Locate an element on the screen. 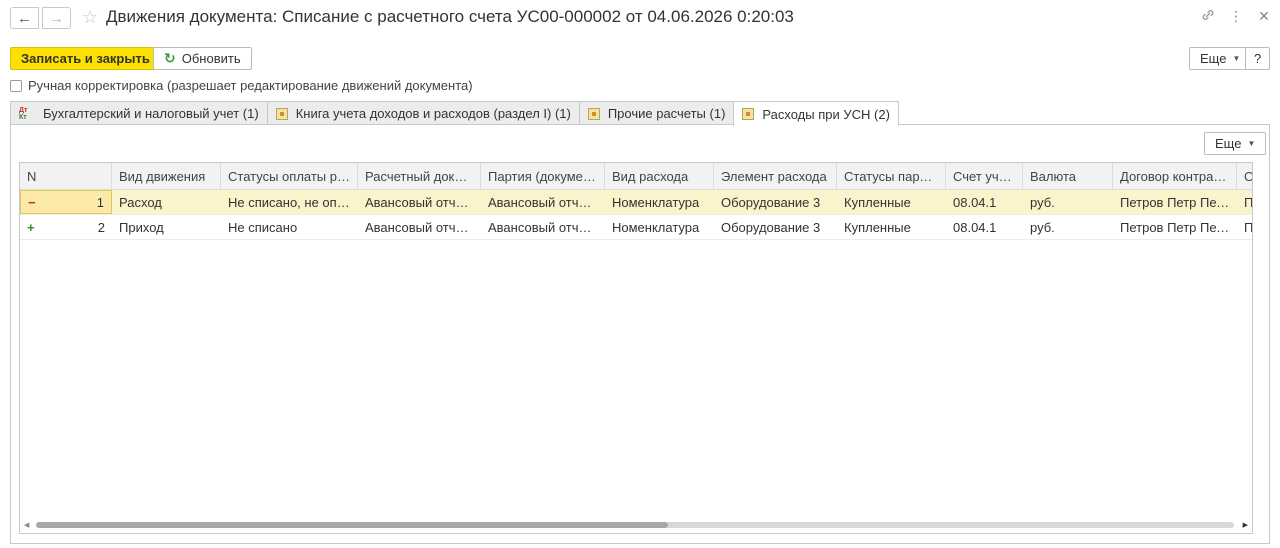 This screenshot has height=548, width=1280. horizontal-scrollbar: ◀ ▶ is located at coordinates (636, 525).